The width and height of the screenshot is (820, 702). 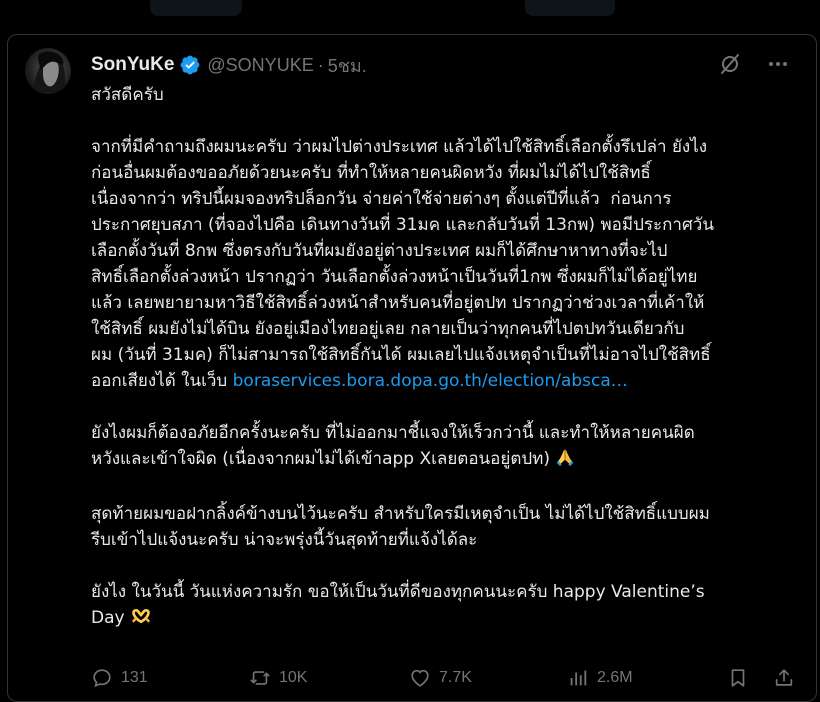 I want to click on post-timestamp: 5ชม., so click(x=347, y=65).